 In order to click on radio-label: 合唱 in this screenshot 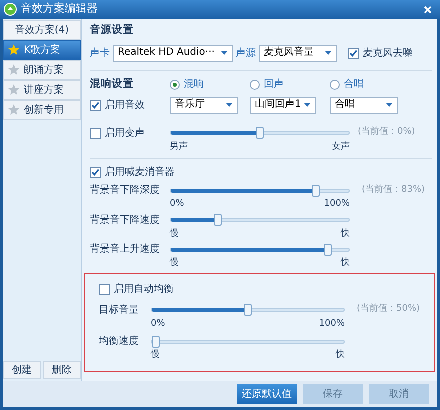, I will do `click(354, 85)`.